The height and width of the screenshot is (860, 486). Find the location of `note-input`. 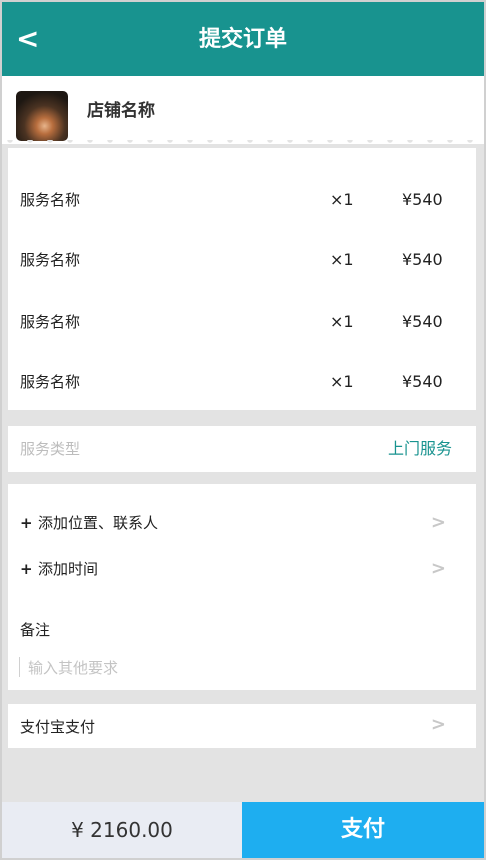

note-input is located at coordinates (235, 668).